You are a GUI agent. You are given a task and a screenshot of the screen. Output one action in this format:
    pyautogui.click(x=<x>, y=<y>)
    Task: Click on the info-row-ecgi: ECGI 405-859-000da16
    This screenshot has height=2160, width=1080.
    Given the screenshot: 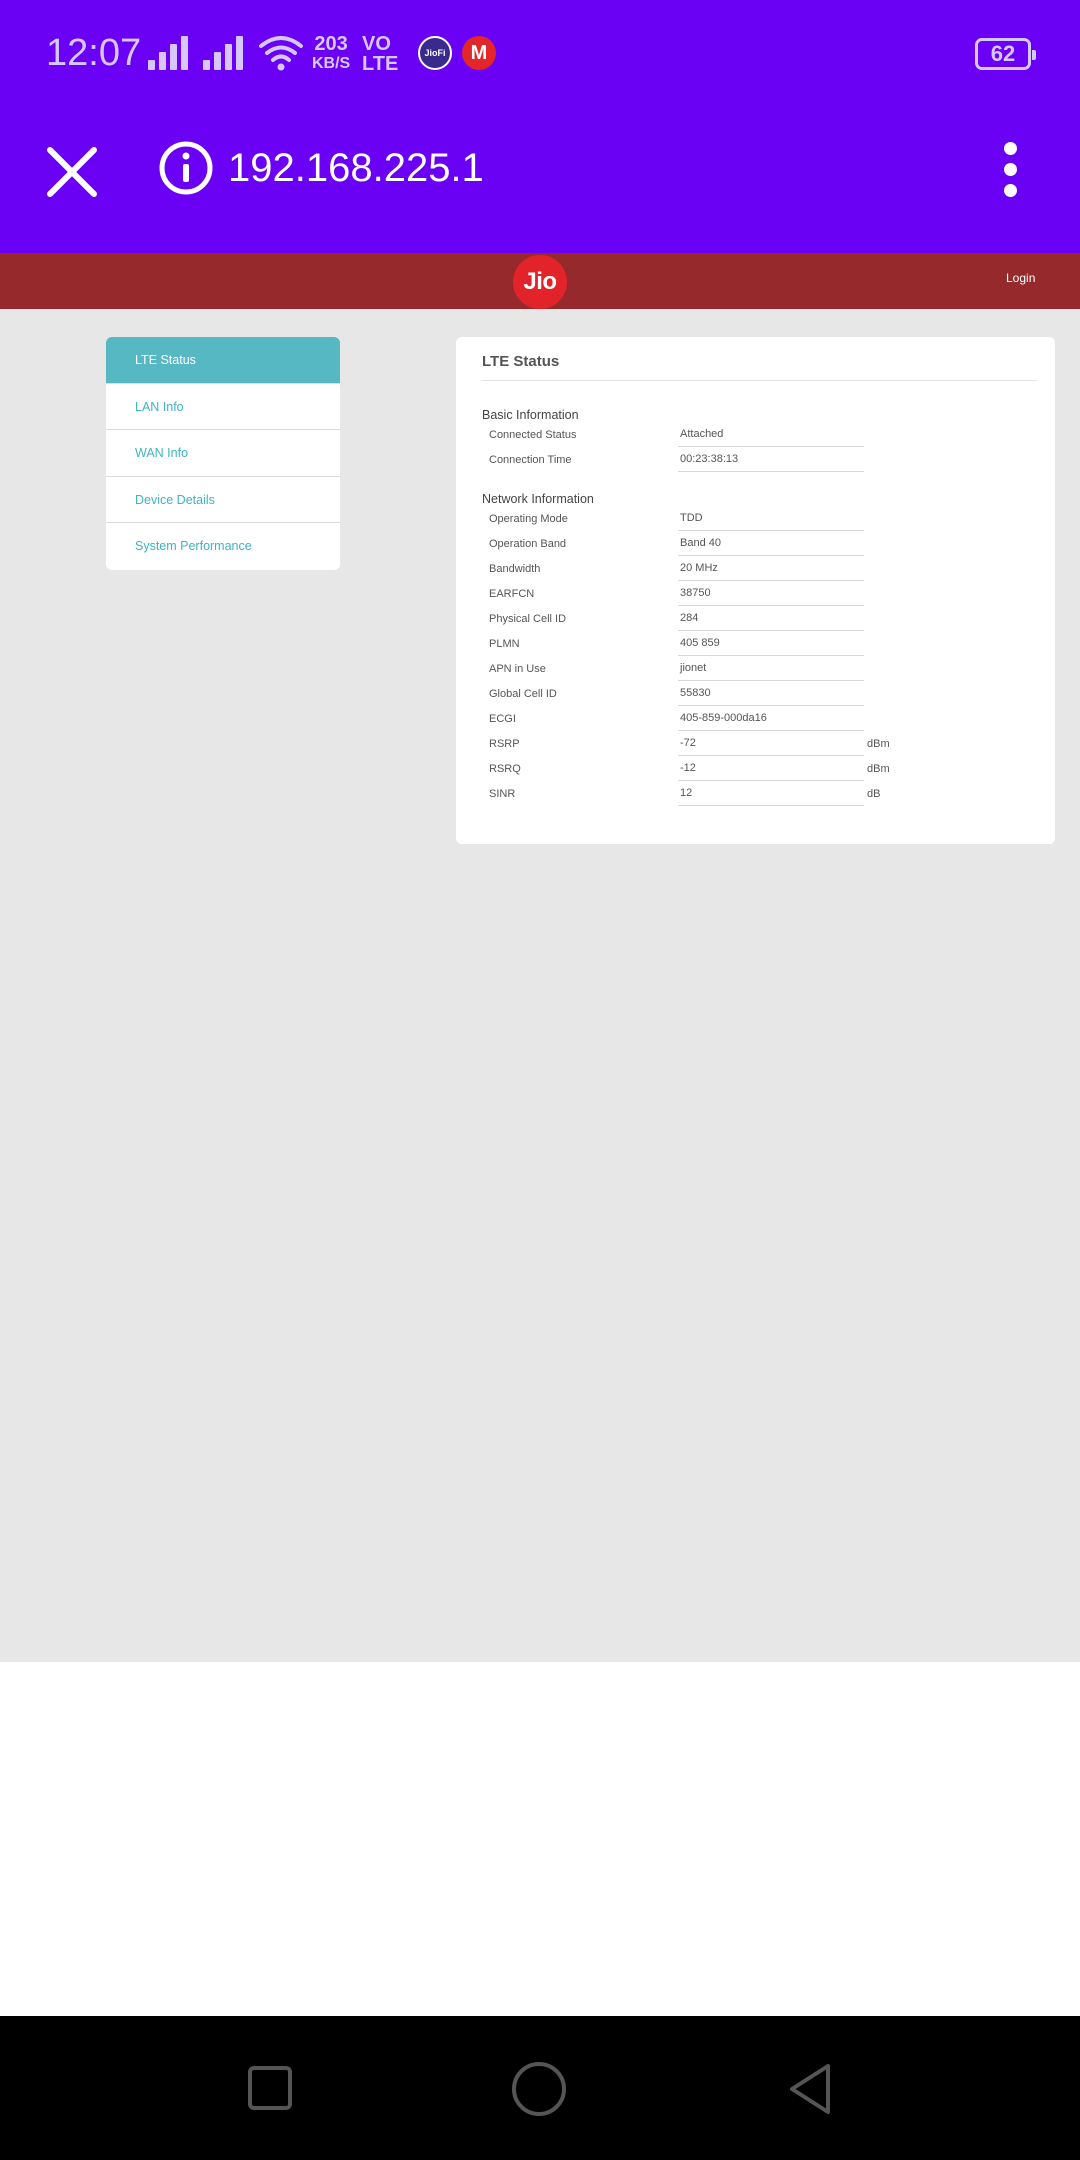 What is the action you would take?
    pyautogui.click(x=699, y=721)
    